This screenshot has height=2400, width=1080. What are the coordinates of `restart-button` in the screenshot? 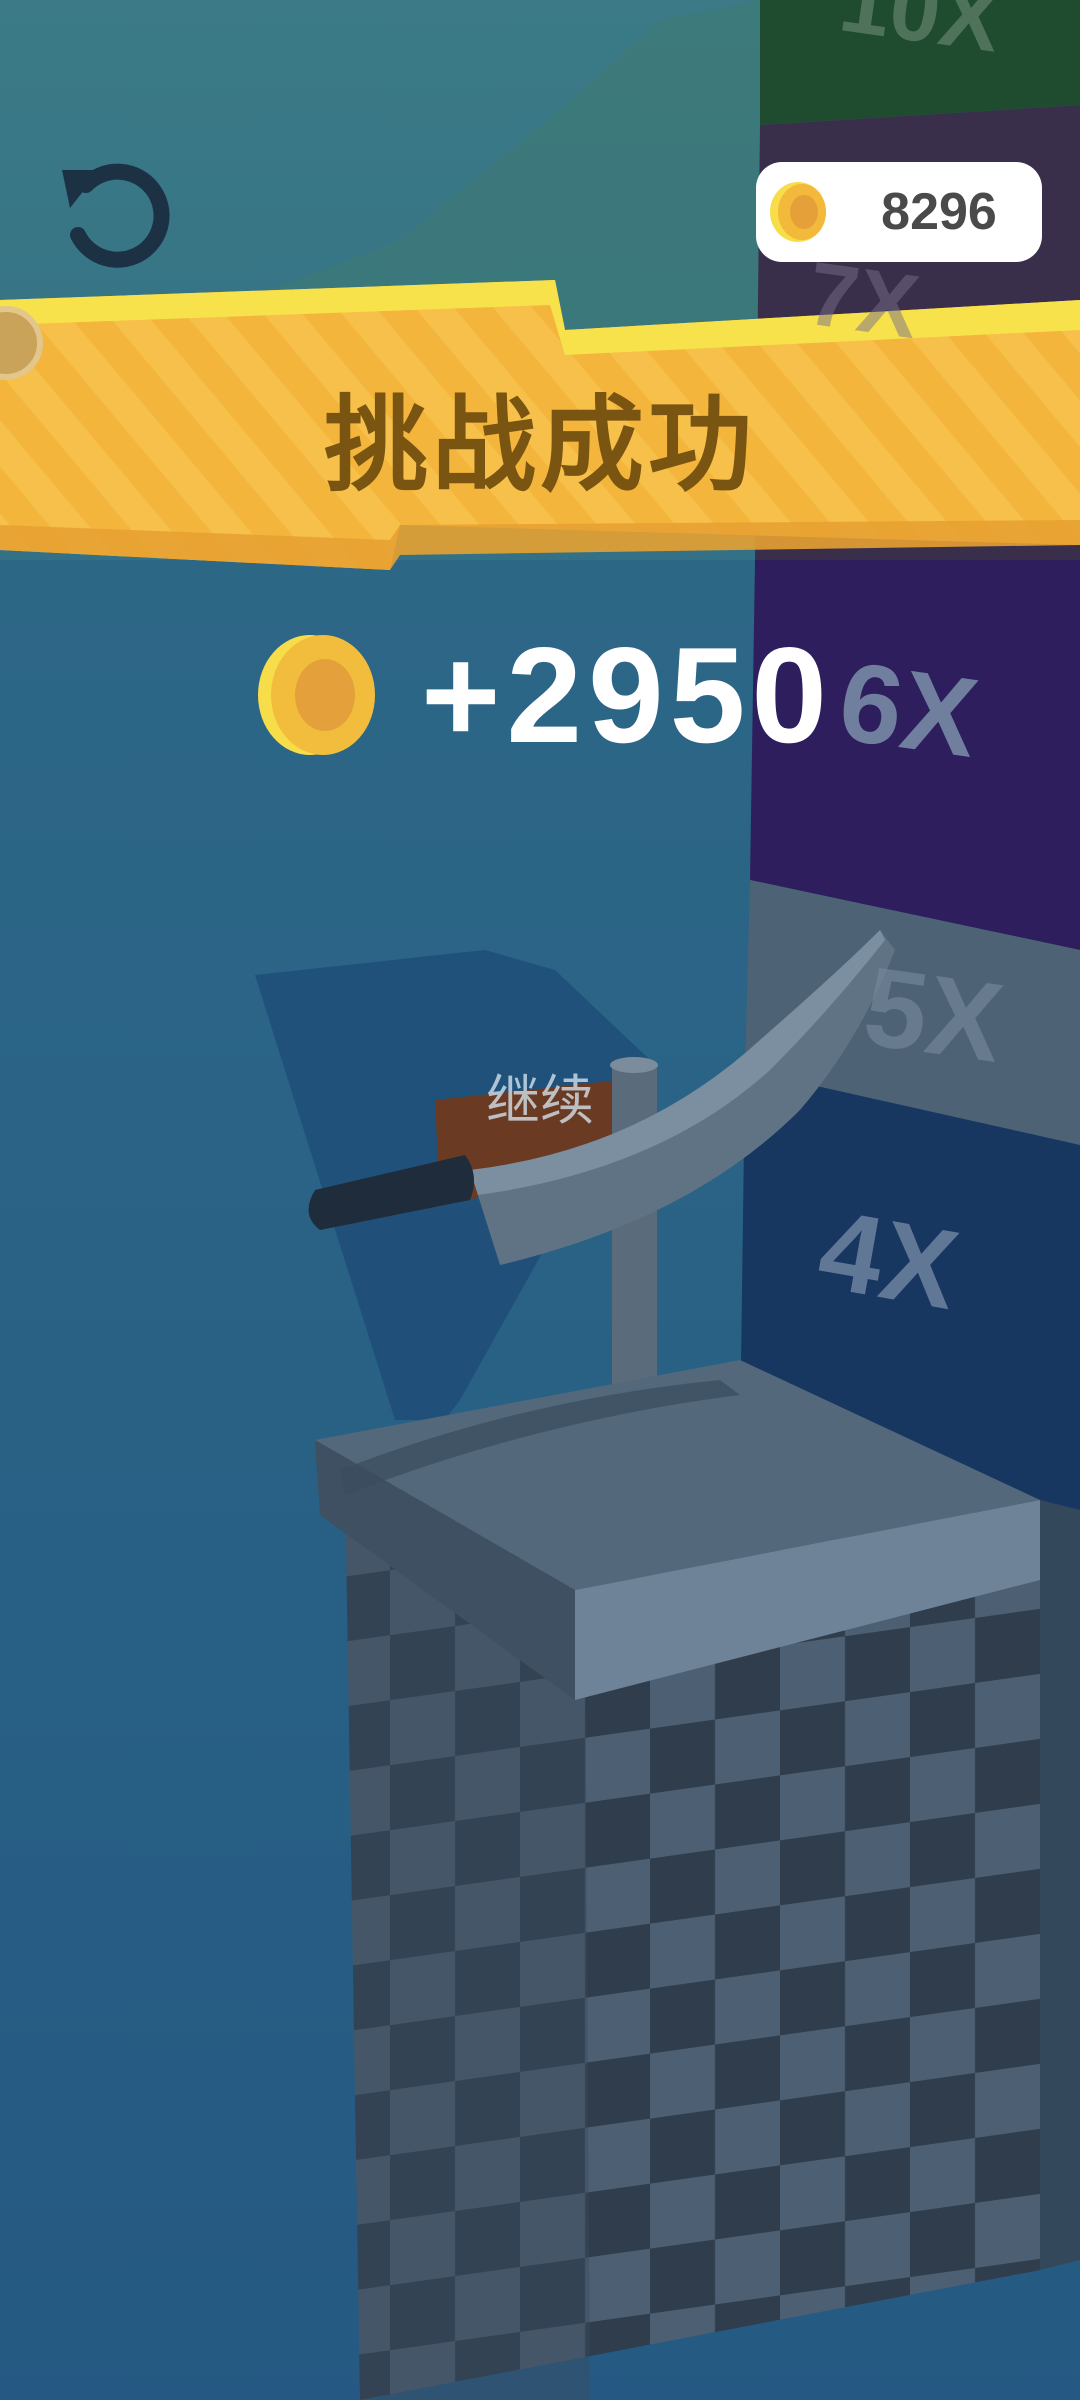 It's located at (113, 205).